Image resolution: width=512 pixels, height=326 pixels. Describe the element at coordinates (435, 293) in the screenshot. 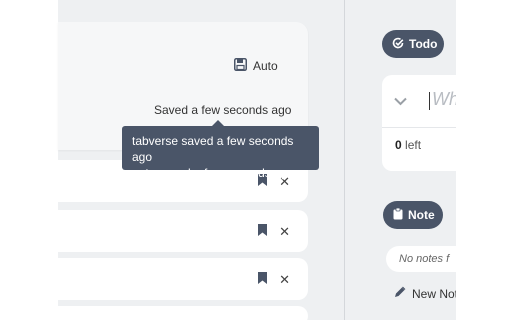

I see `new-note-label: New Not` at that location.